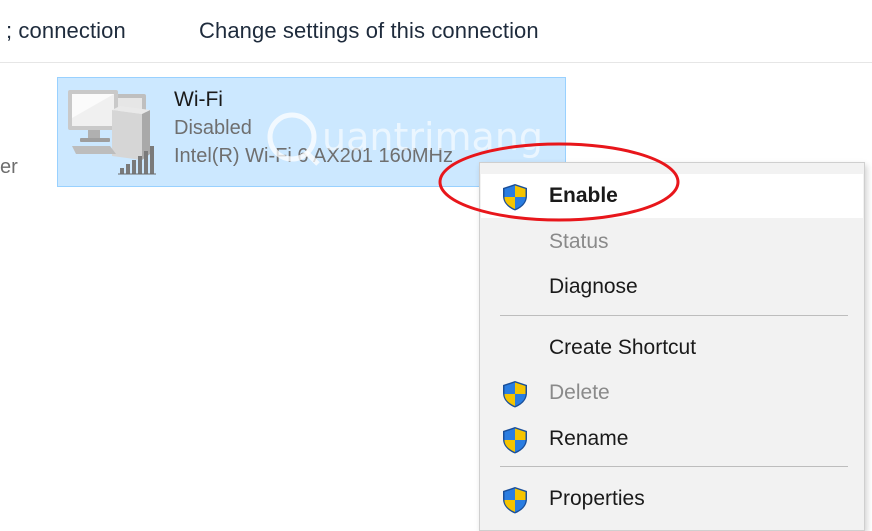  I want to click on network-computer-wifi-icon, so click(112, 132).